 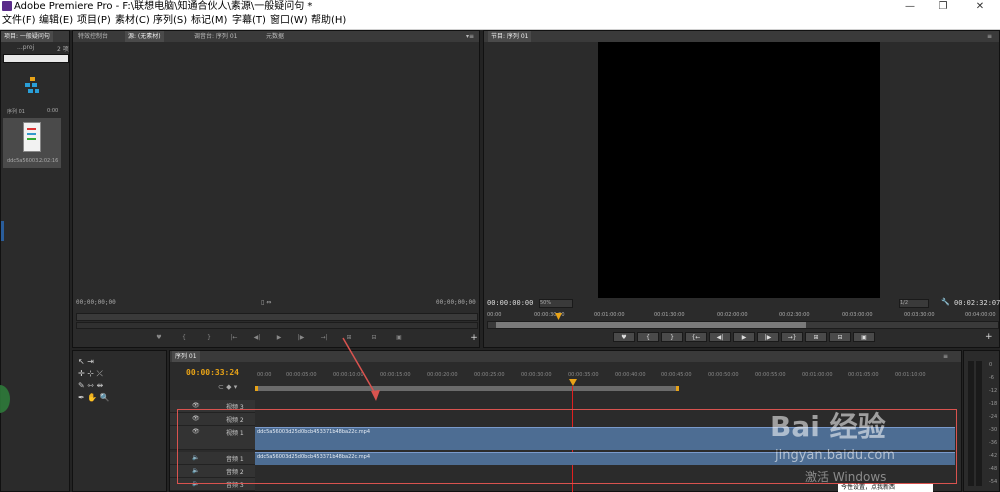 What do you see at coordinates (456, 302) in the screenshot?
I see `source-timecode-out: 00;00;00;00` at bounding box center [456, 302].